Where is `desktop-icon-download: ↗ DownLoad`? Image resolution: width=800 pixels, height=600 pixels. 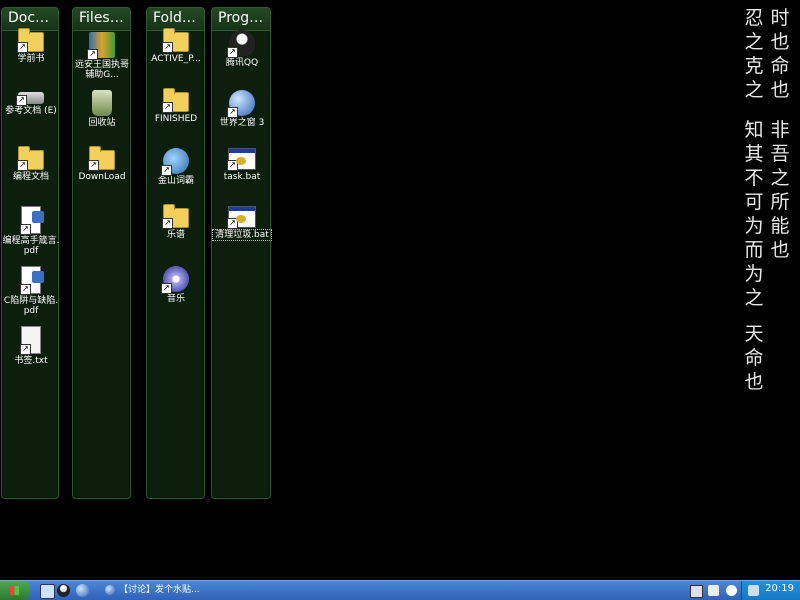 desktop-icon-download: ↗ DownLoad is located at coordinates (102, 164).